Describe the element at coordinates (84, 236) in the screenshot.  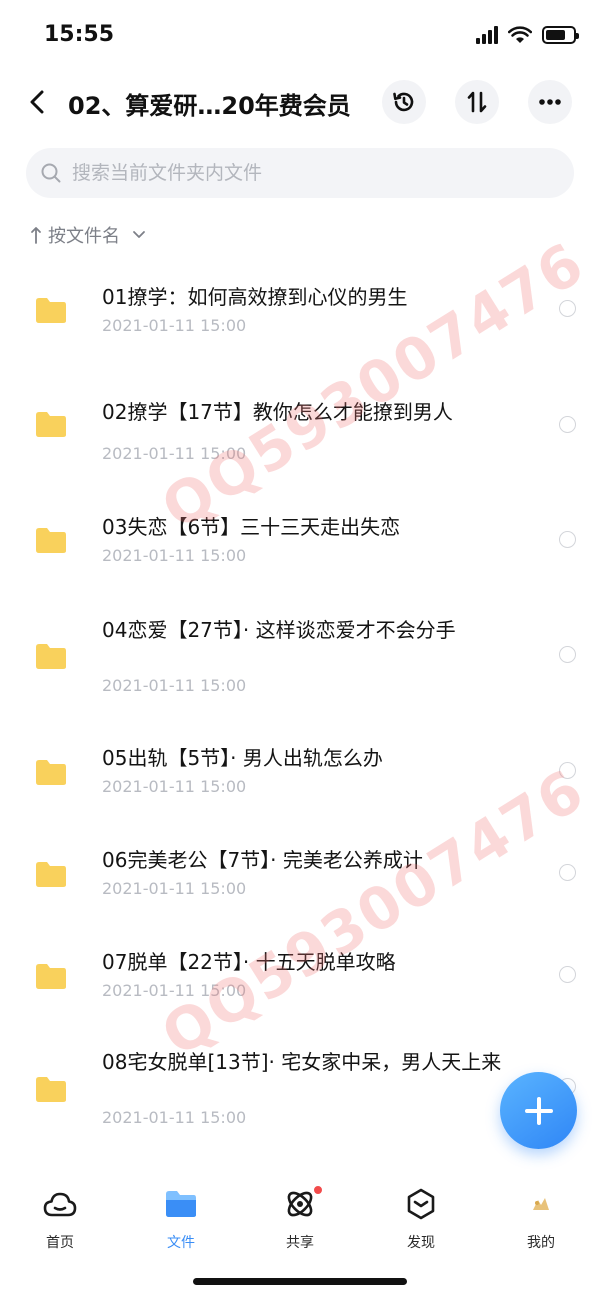
I see `sort-label: 按文件名` at that location.